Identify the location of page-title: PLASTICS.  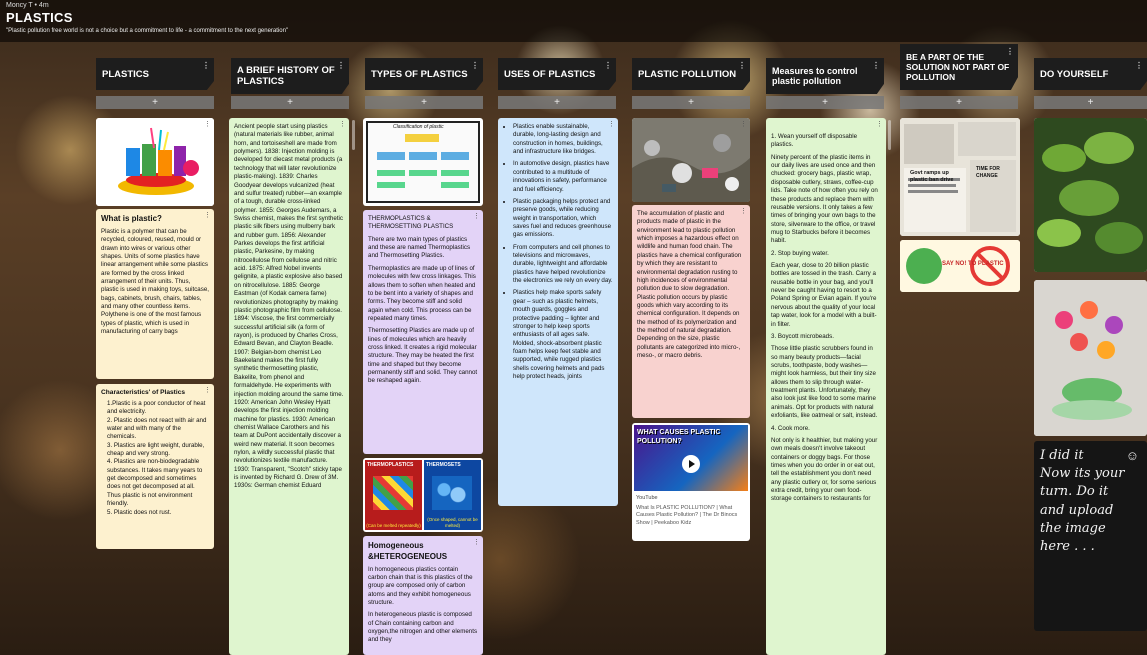
(39, 17).